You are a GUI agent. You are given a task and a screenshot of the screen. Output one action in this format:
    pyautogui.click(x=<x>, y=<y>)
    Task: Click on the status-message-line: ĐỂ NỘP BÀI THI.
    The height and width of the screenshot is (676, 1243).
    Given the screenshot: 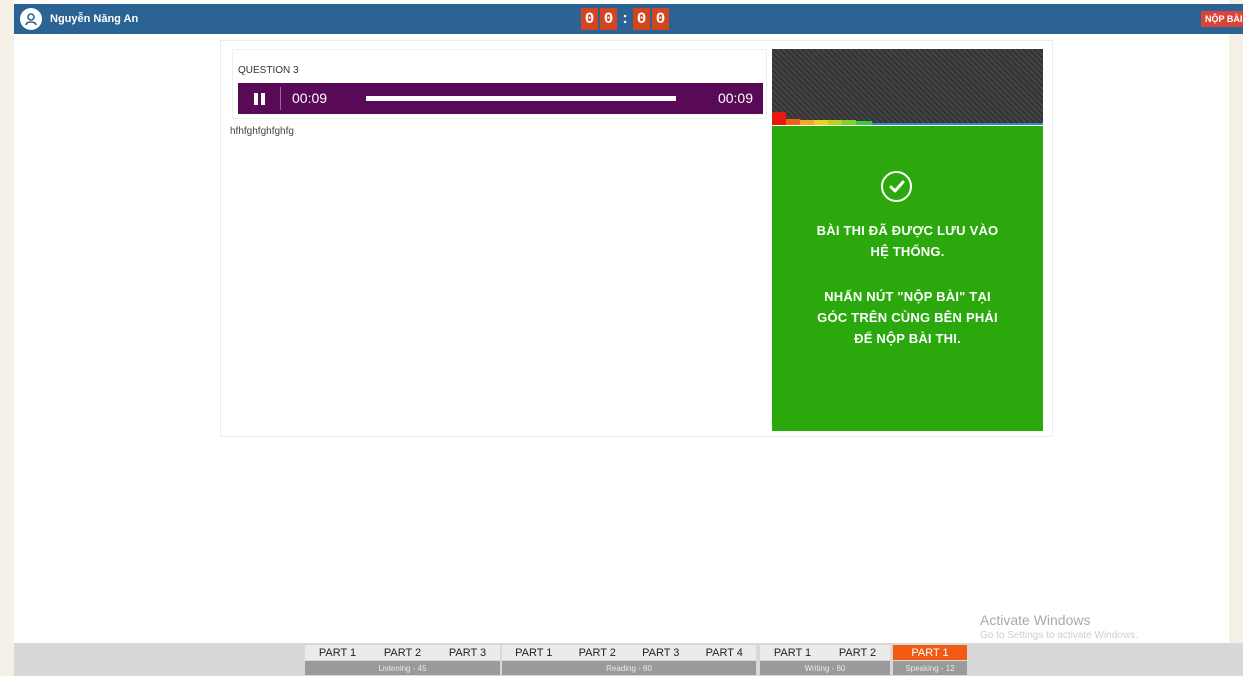 What is the action you would take?
    pyautogui.click(x=907, y=338)
    